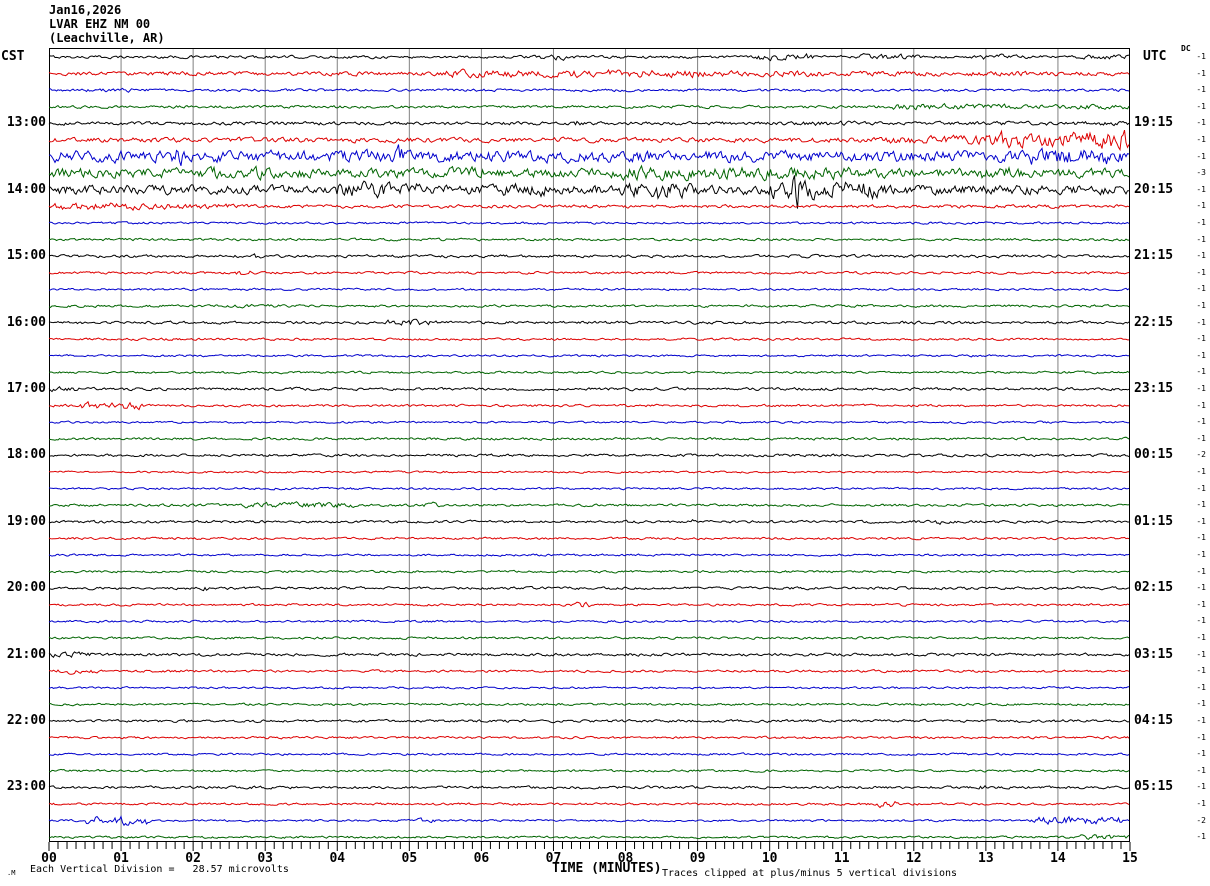 The height and width of the screenshot is (886, 1210). What do you see at coordinates (1201, 339) in the screenshot?
I see `dc-value-row-18: -1` at bounding box center [1201, 339].